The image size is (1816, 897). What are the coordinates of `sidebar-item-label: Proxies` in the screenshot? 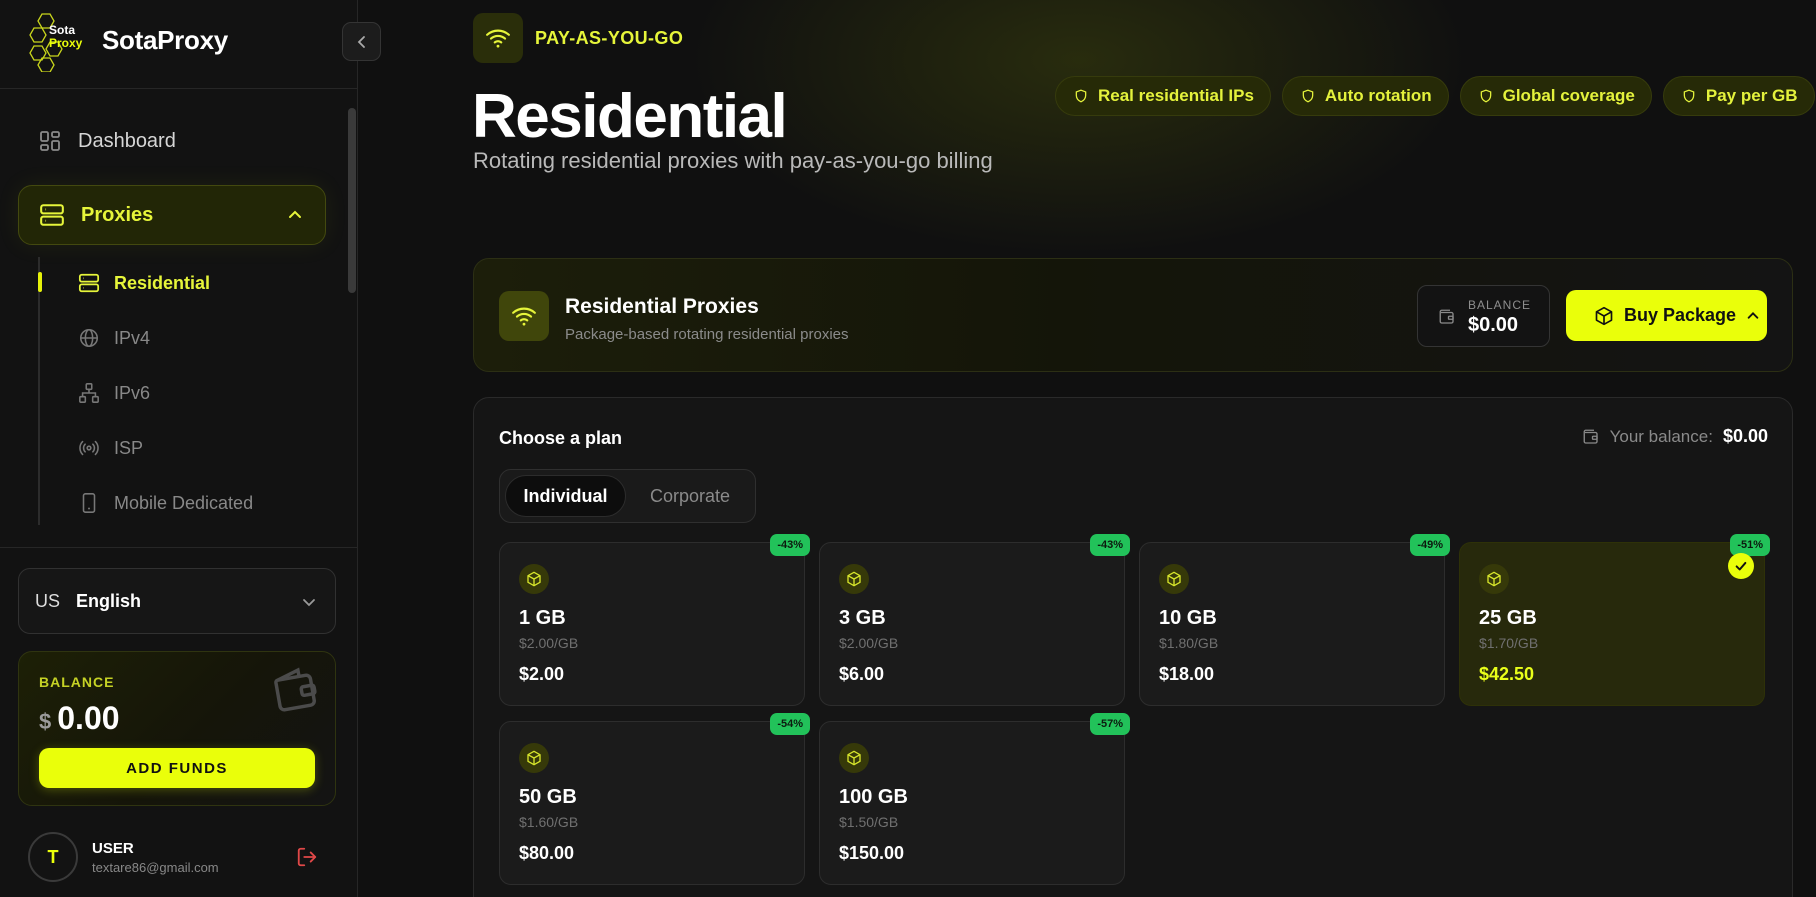 It's located at (117, 214).